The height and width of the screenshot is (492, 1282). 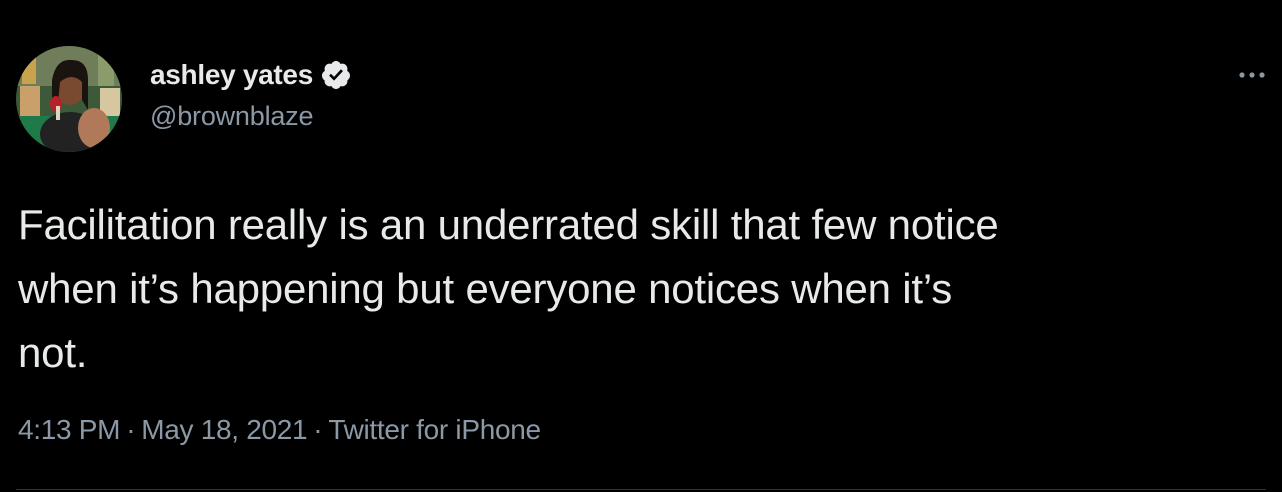 What do you see at coordinates (231, 75) in the screenshot?
I see `author-display-name: ashley yates` at bounding box center [231, 75].